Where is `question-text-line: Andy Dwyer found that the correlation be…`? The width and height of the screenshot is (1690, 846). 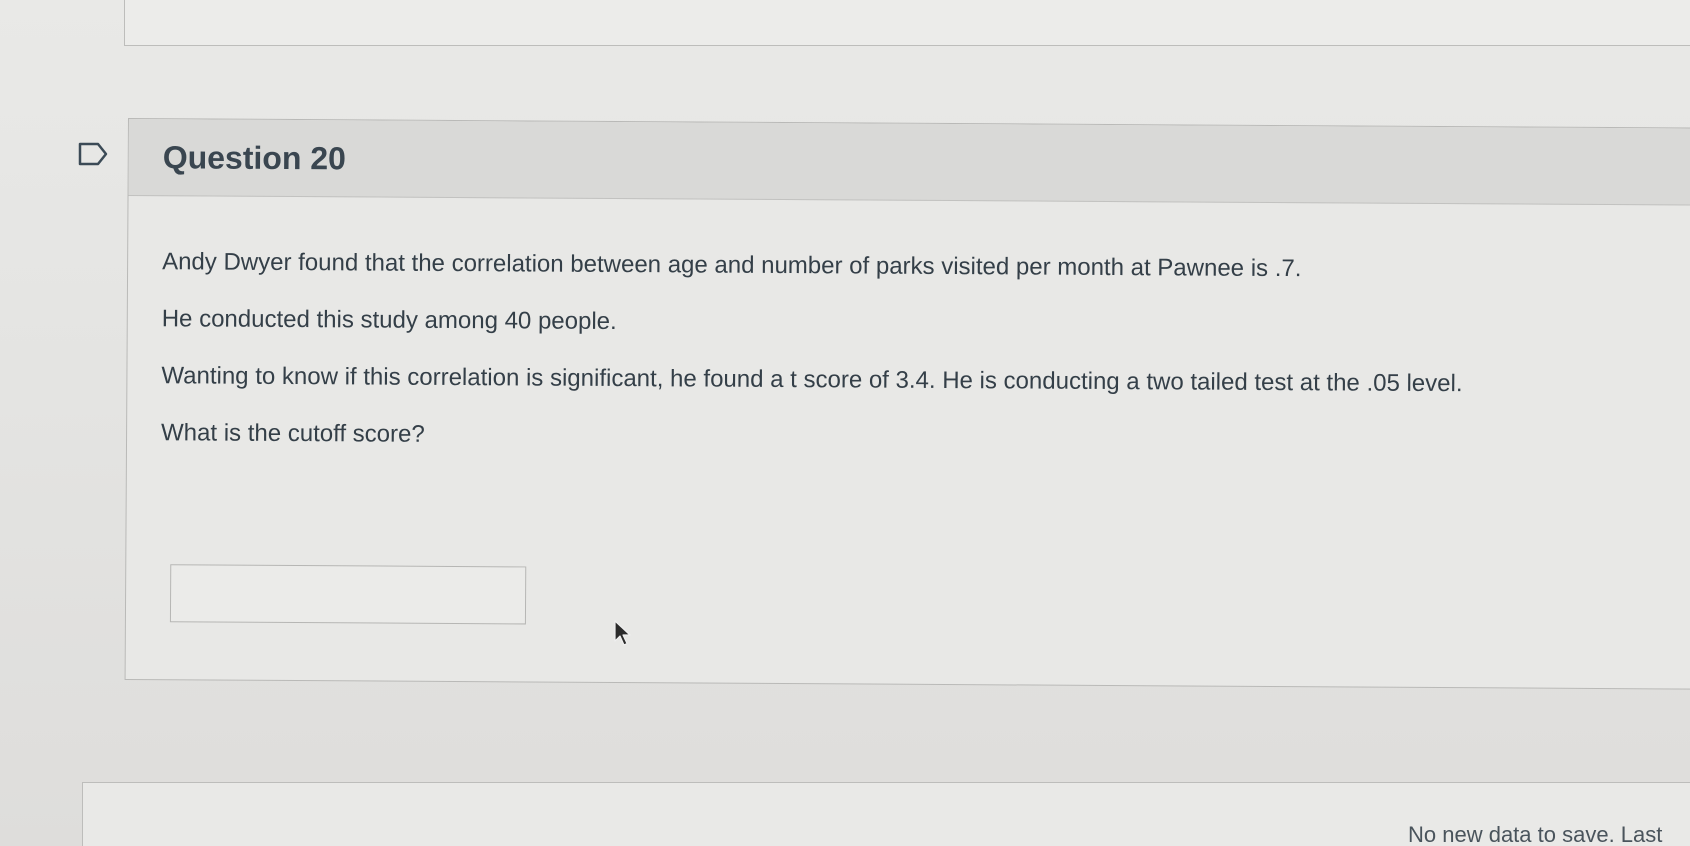 question-text-line: Andy Dwyer found that the correlation be… is located at coordinates (732, 265).